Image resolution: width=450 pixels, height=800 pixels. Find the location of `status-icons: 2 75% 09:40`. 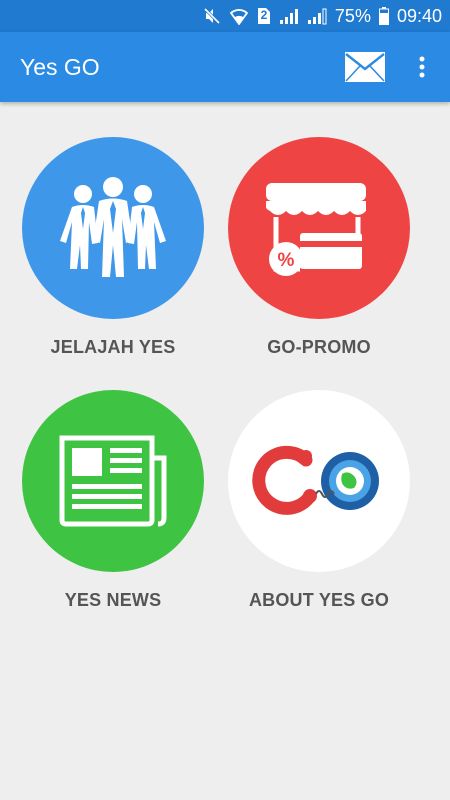

status-icons: 2 75% 09:40 is located at coordinates (326, 16).